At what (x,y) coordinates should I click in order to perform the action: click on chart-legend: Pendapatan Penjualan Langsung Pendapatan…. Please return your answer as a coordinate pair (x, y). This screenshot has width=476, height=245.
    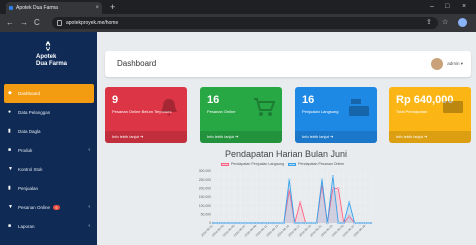
    Looking at the image, I should click on (282, 164).